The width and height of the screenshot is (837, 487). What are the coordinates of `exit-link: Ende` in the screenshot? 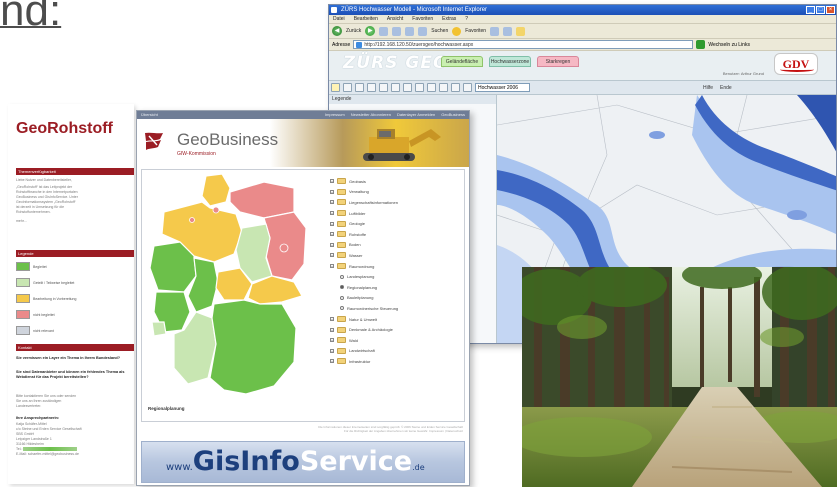 It's located at (726, 88).